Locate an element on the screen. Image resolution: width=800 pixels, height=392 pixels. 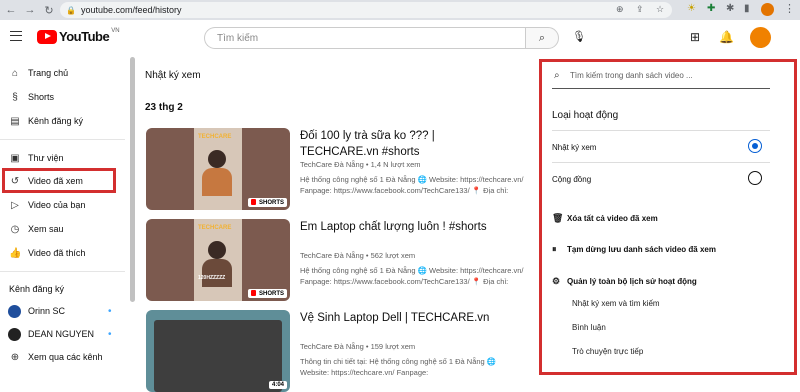
clear-history-button: 🗑 Xóa tất cả video đã xem is located at coordinates (605, 218).